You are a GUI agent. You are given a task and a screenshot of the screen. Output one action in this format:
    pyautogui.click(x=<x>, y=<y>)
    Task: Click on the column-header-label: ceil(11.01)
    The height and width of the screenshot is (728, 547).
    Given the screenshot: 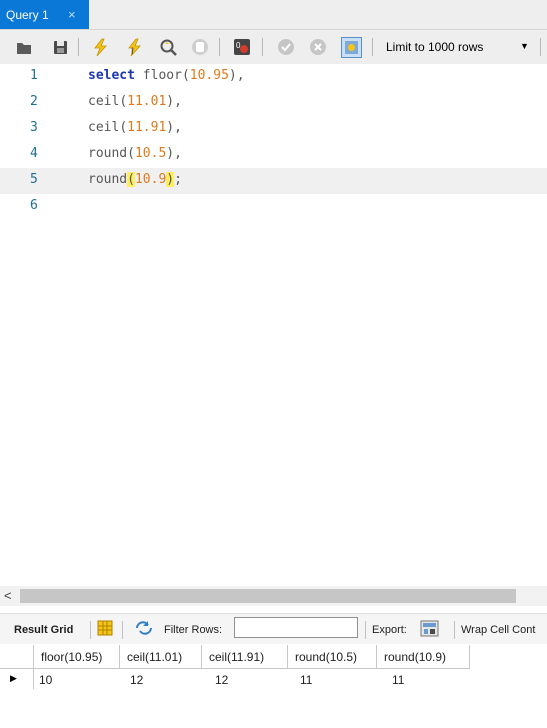 What is the action you would take?
    pyautogui.click(x=155, y=657)
    